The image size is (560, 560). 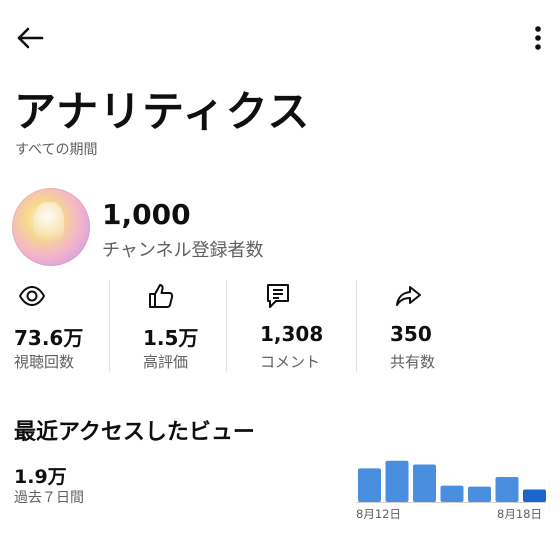 I want to click on stat-value: 73.6万, so click(x=49, y=338).